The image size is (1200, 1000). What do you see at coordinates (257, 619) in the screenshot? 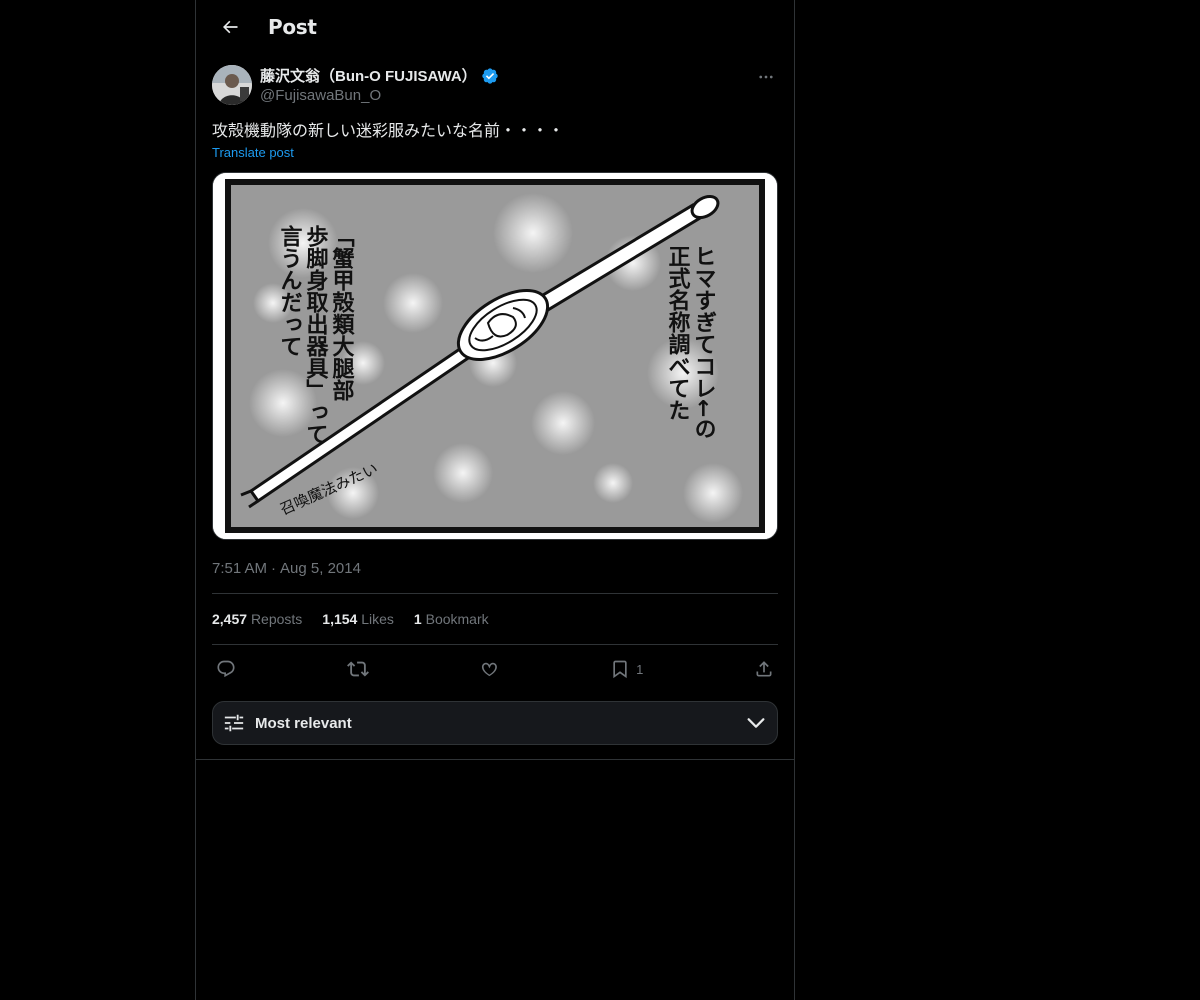
I see `reposts-stat: 2,457 Reposts` at bounding box center [257, 619].